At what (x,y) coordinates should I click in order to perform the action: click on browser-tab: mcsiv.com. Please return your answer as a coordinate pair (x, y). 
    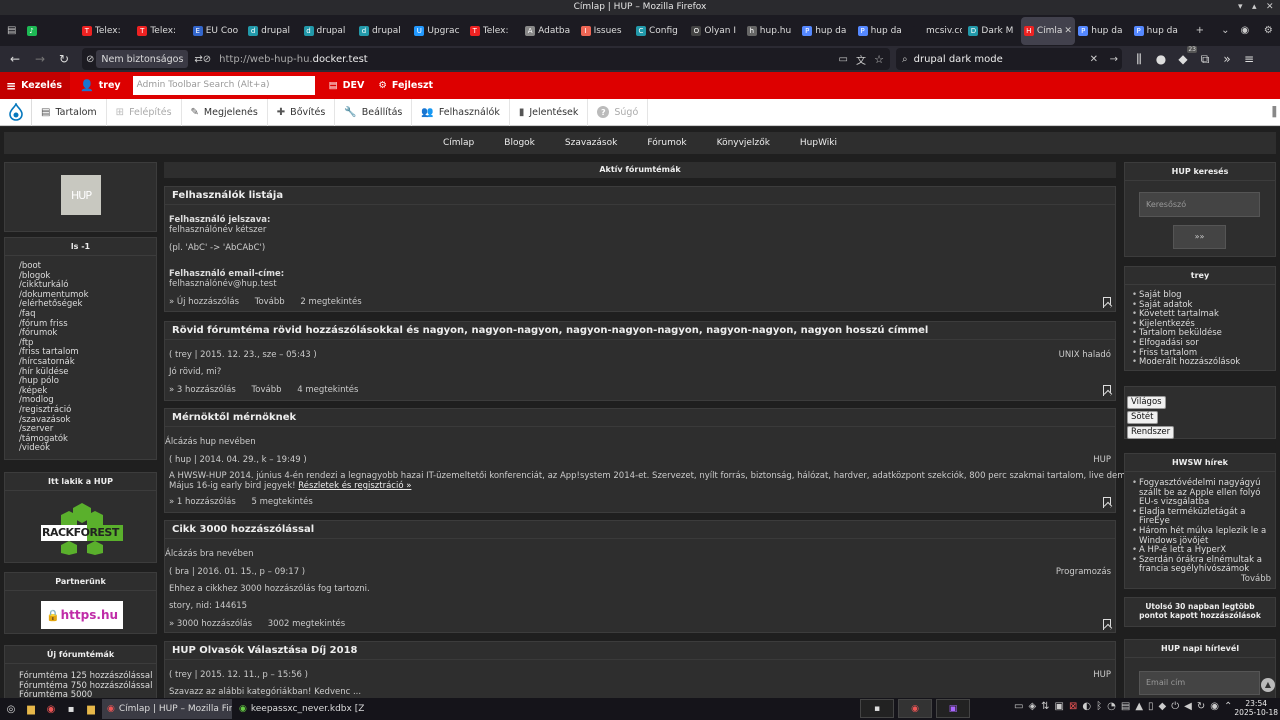
    Looking at the image, I should click on (937, 31).